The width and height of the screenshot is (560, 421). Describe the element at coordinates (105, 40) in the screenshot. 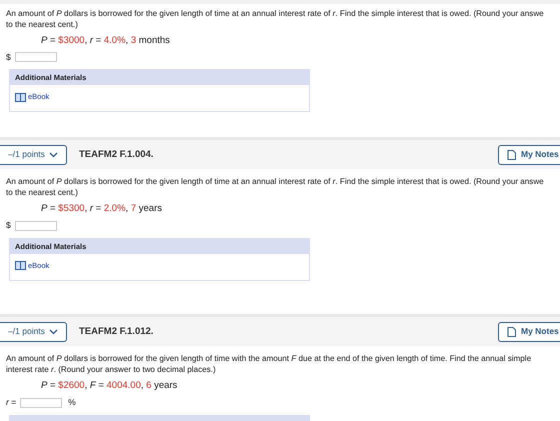

I see `given-values: P = $3000, r = 4.0%, 3 months` at that location.